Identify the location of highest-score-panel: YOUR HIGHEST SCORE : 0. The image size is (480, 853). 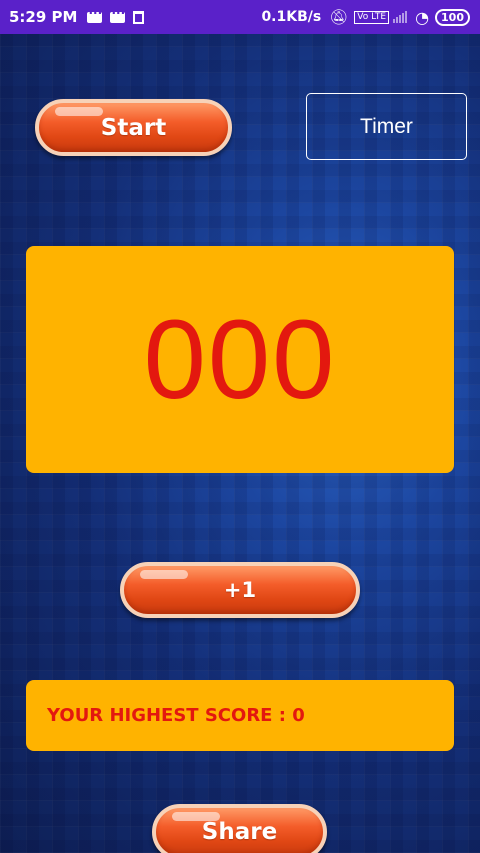
(240, 715).